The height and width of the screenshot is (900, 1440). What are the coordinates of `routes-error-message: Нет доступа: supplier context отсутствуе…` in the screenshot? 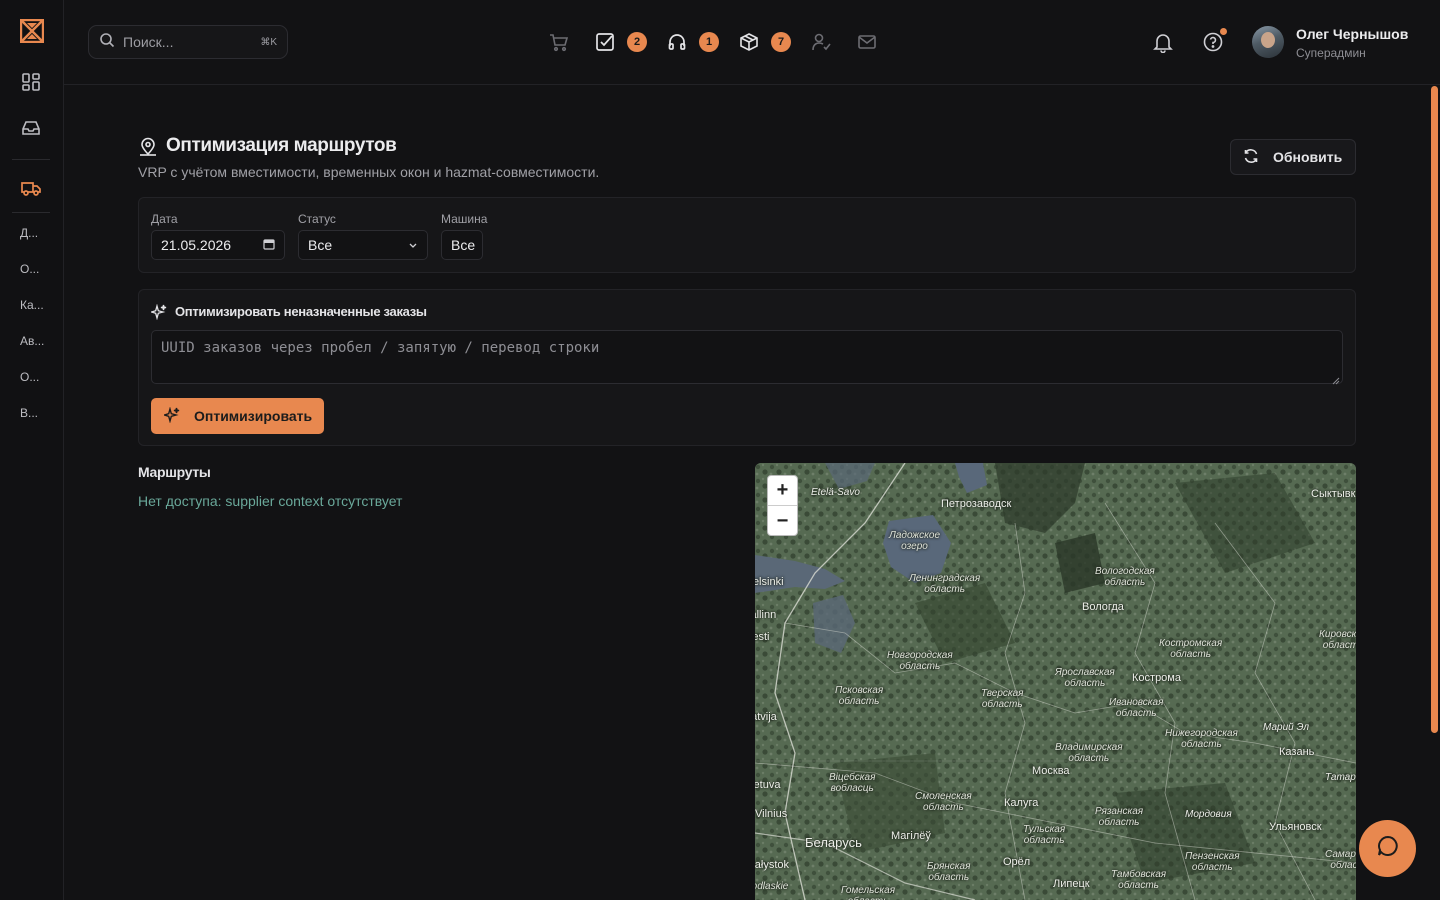 It's located at (270, 501).